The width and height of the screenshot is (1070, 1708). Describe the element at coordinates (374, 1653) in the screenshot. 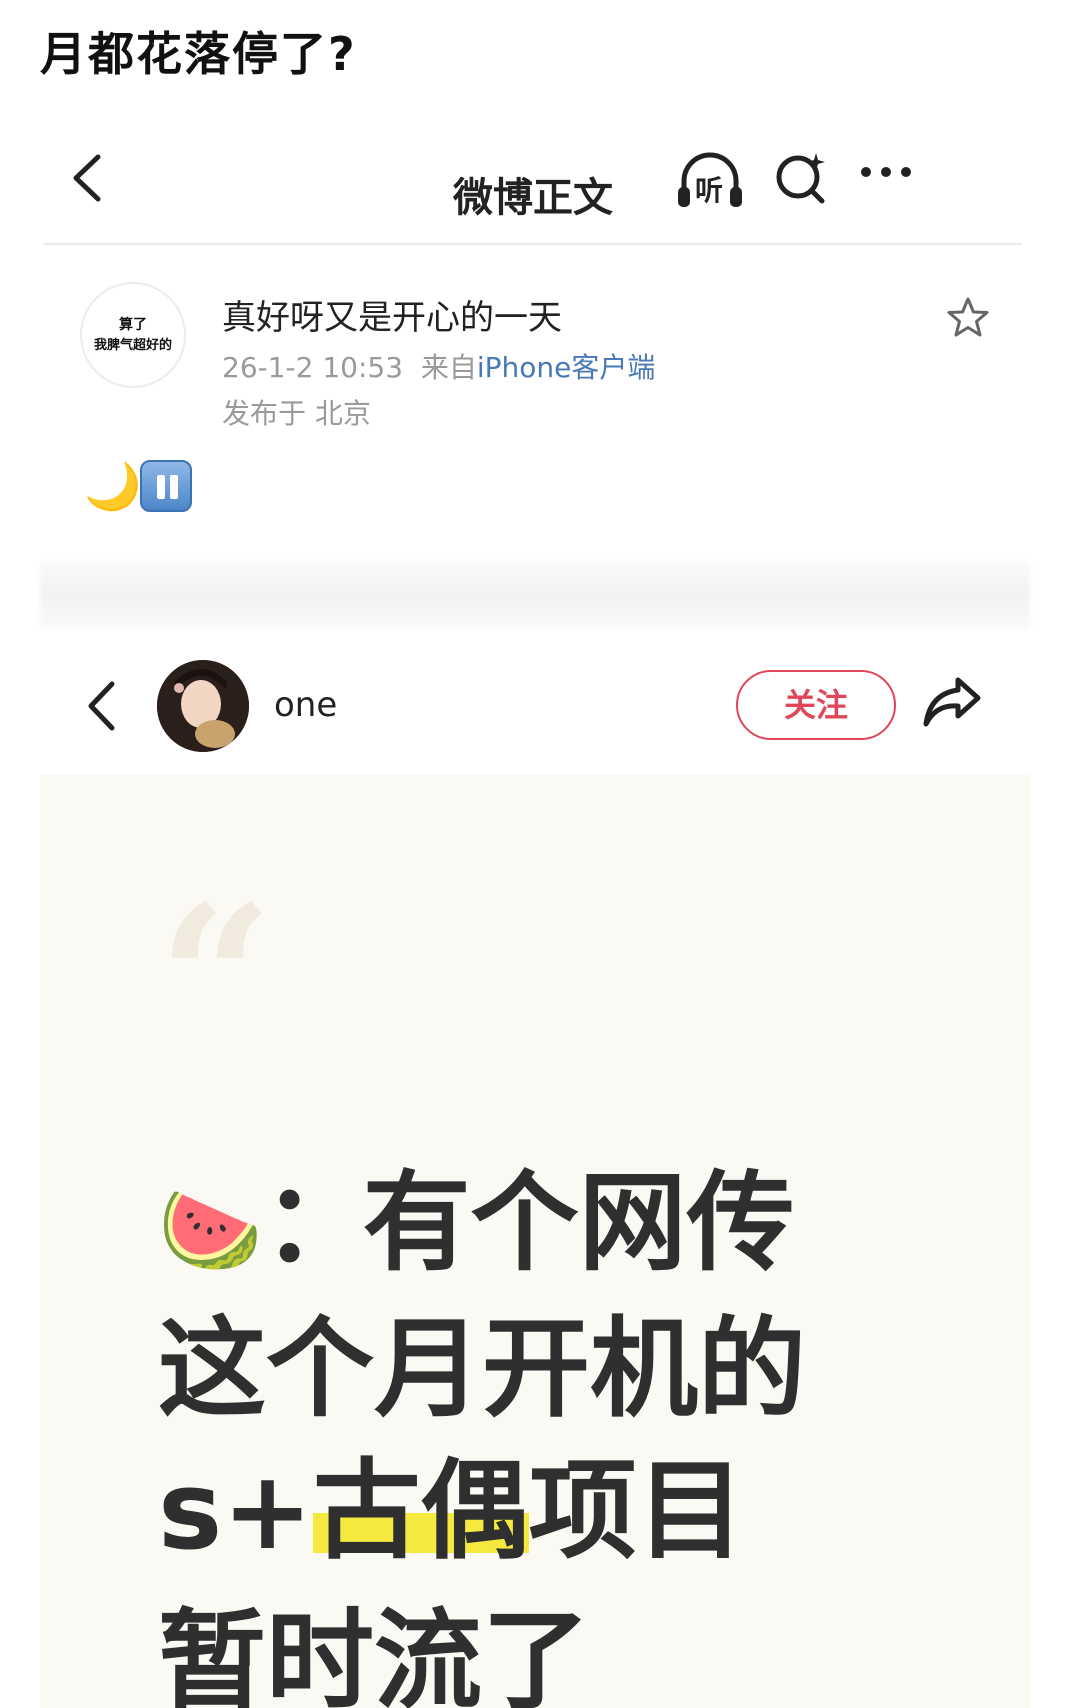

I see `card-line-4: 暂时流了` at that location.